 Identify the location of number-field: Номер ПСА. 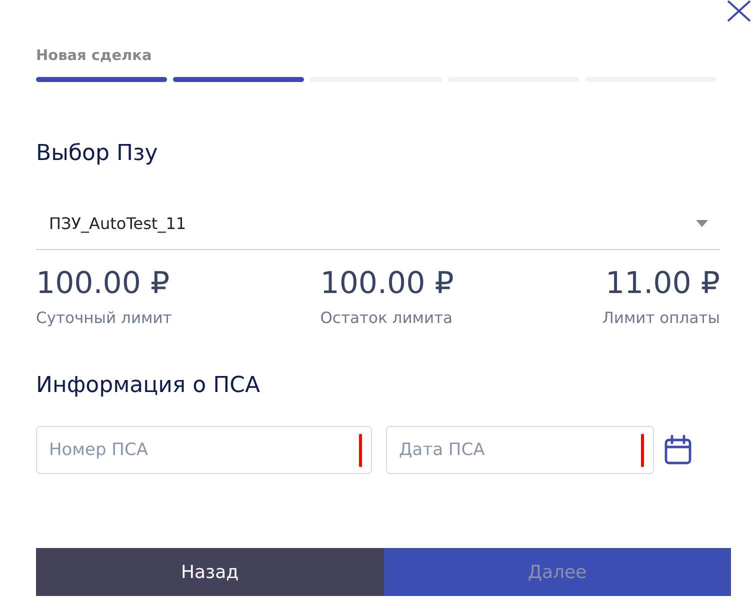
(204, 450).